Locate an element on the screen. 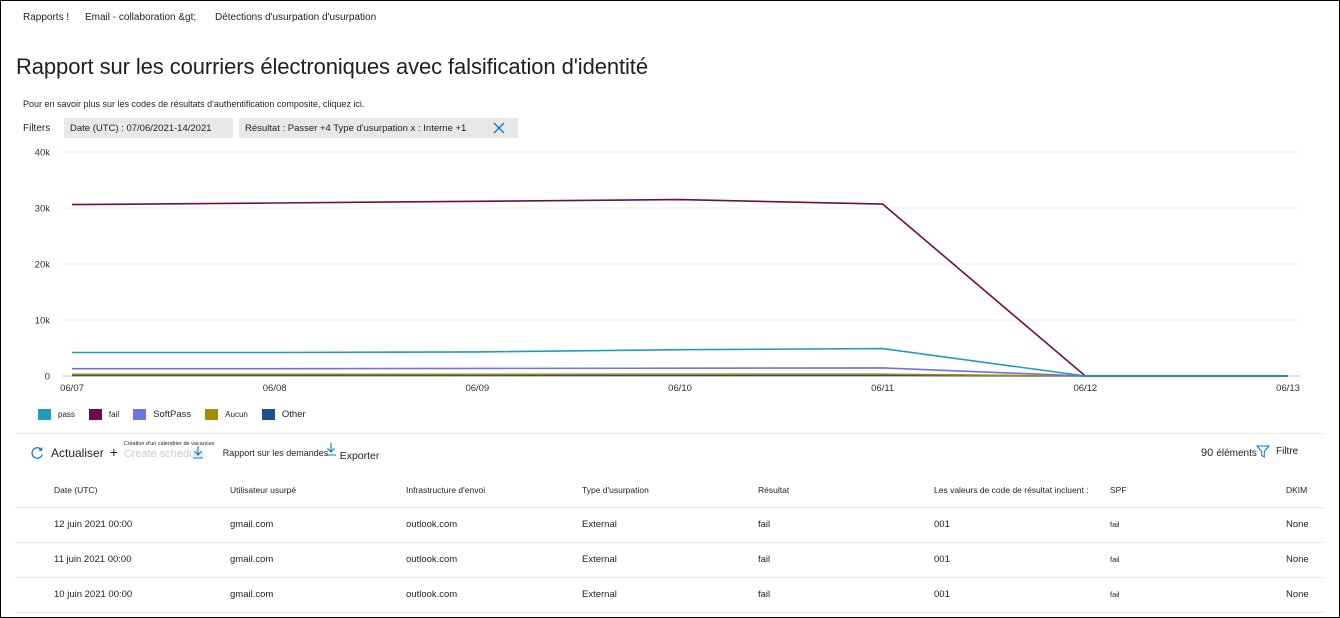 The width and height of the screenshot is (1340, 618). filter-button: Filtre is located at coordinates (1277, 451).